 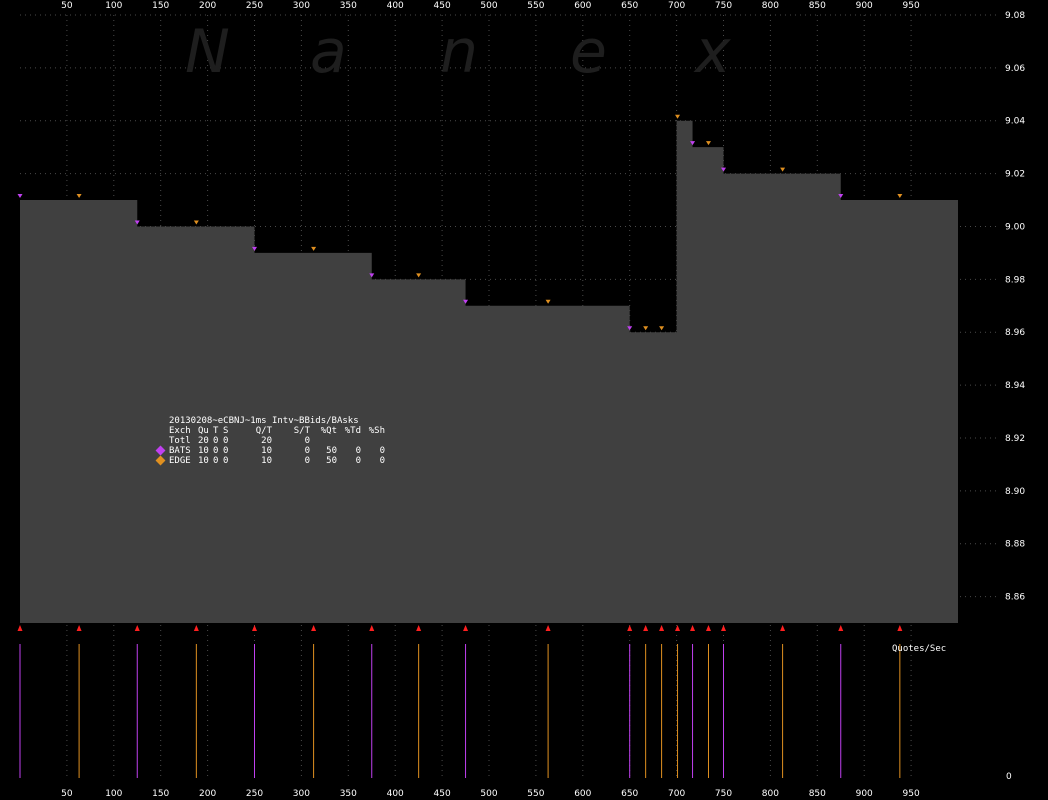 What do you see at coordinates (1015, 227) in the screenshot?
I see `y-tick-label: 9.00` at bounding box center [1015, 227].